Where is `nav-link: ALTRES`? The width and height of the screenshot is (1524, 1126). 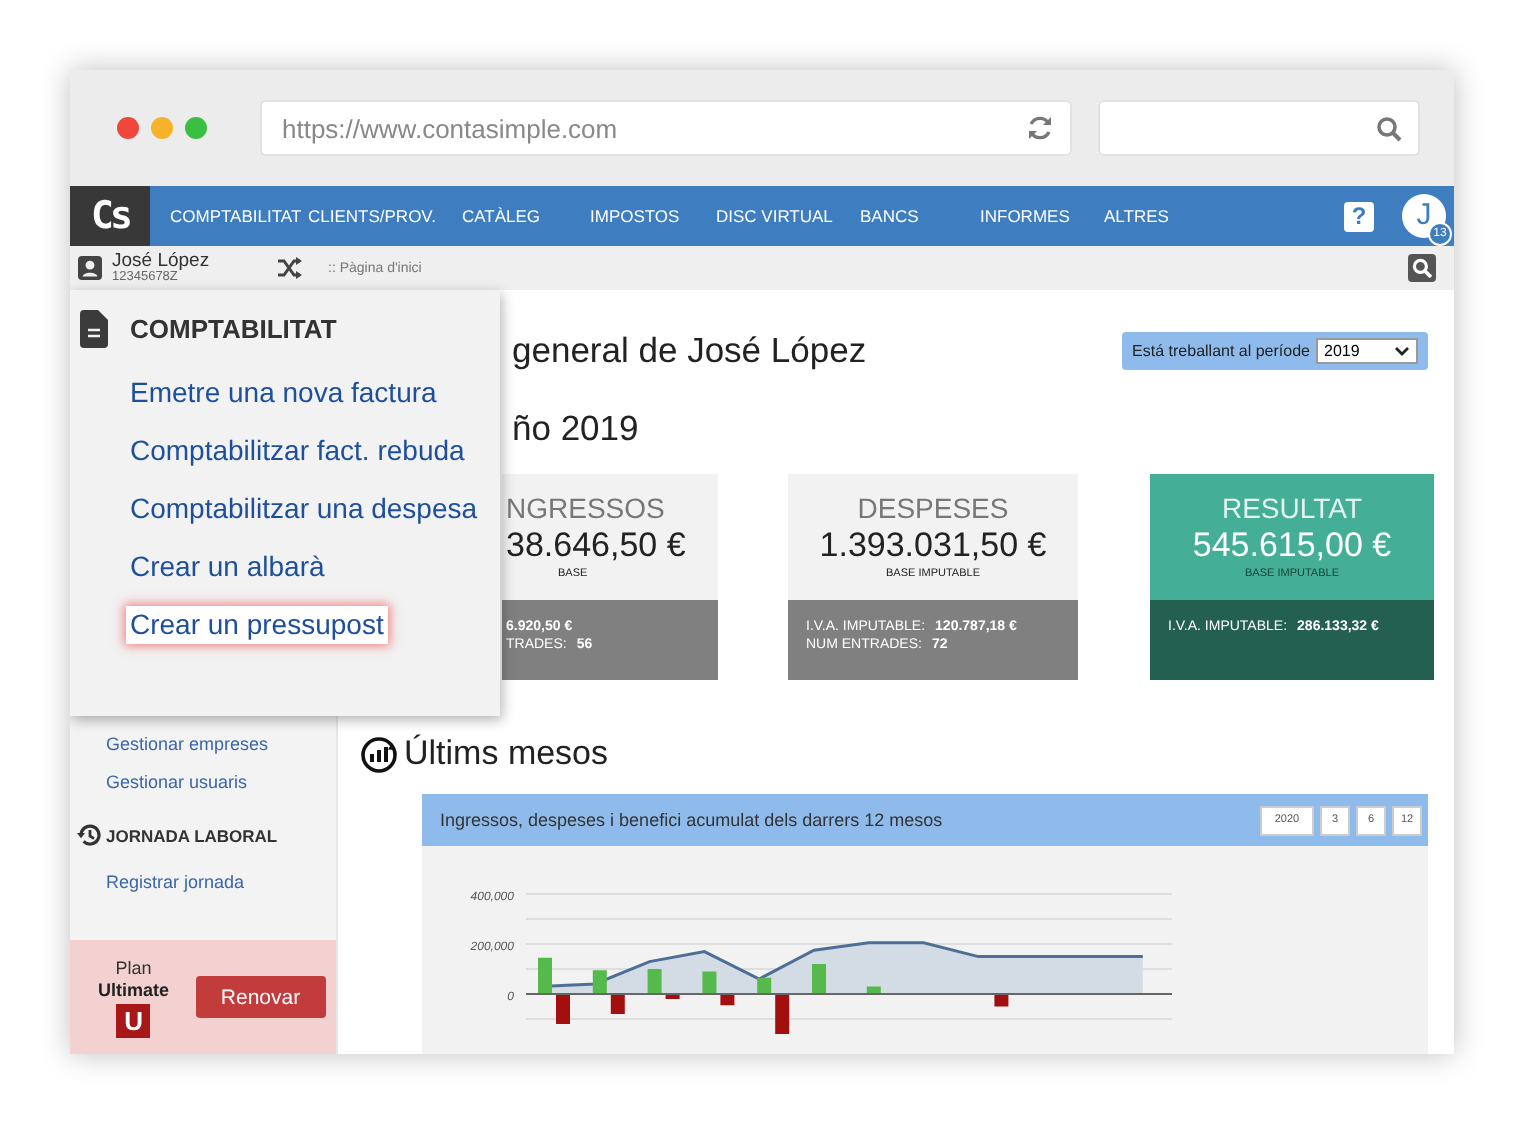 nav-link: ALTRES is located at coordinates (1136, 216).